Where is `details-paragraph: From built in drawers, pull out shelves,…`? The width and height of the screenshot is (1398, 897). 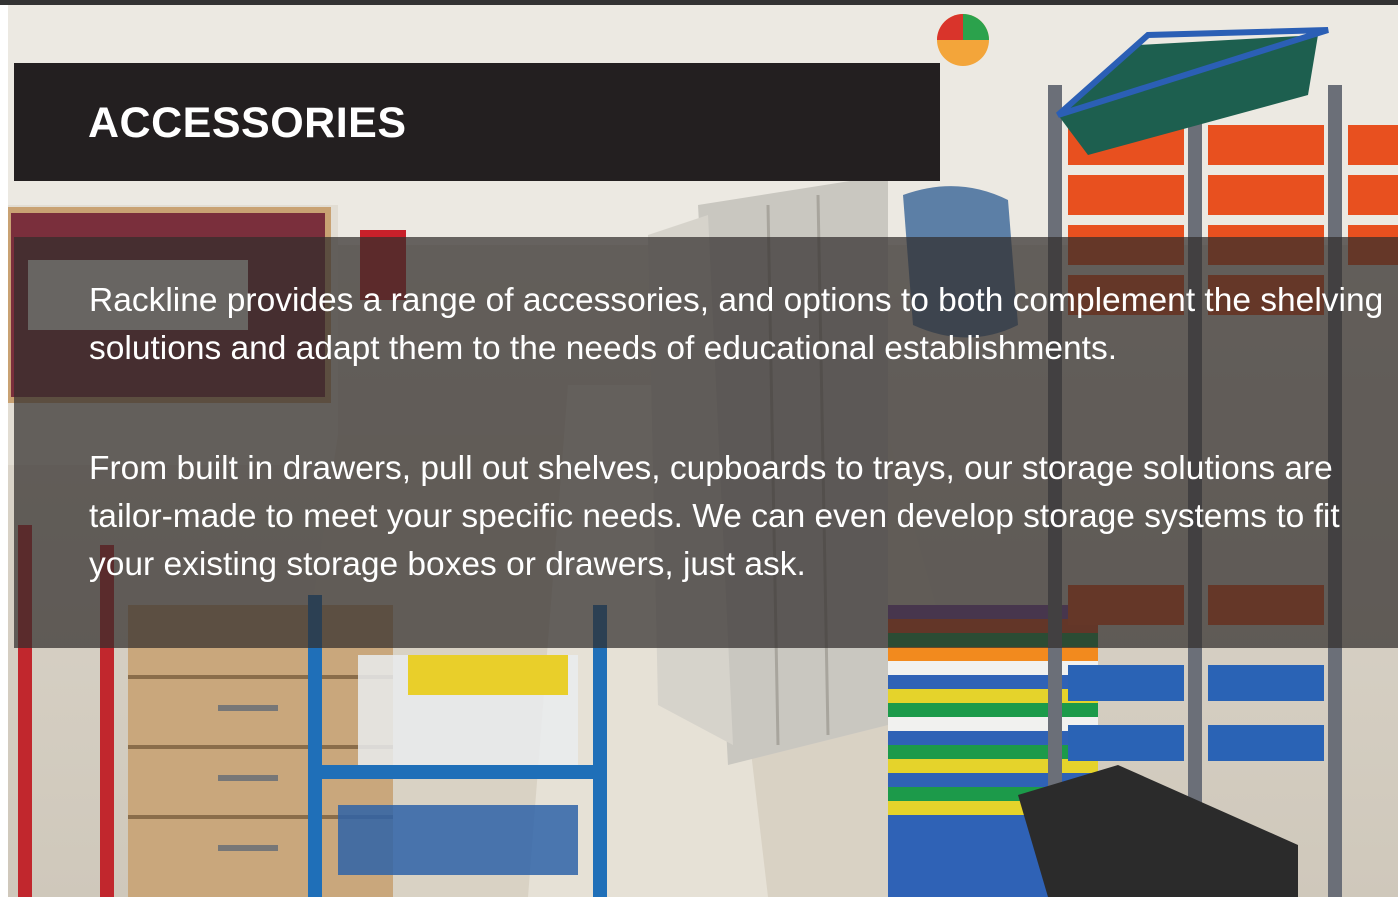
details-paragraph: From built in drawers, pull out shelves,… is located at coordinates (714, 516).